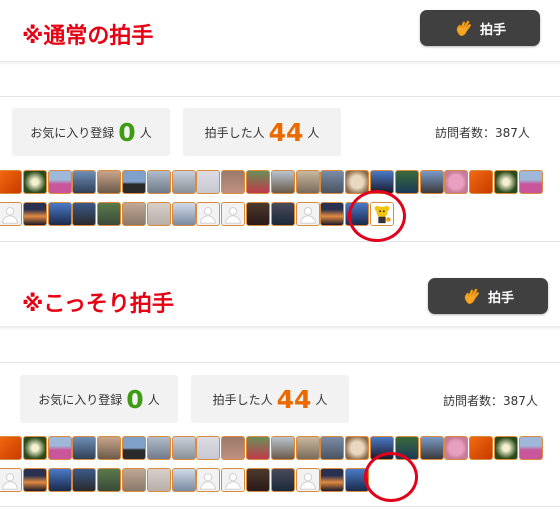  Describe the element at coordinates (280, 466) in the screenshot. I see `clapper-avatar-grid` at that location.